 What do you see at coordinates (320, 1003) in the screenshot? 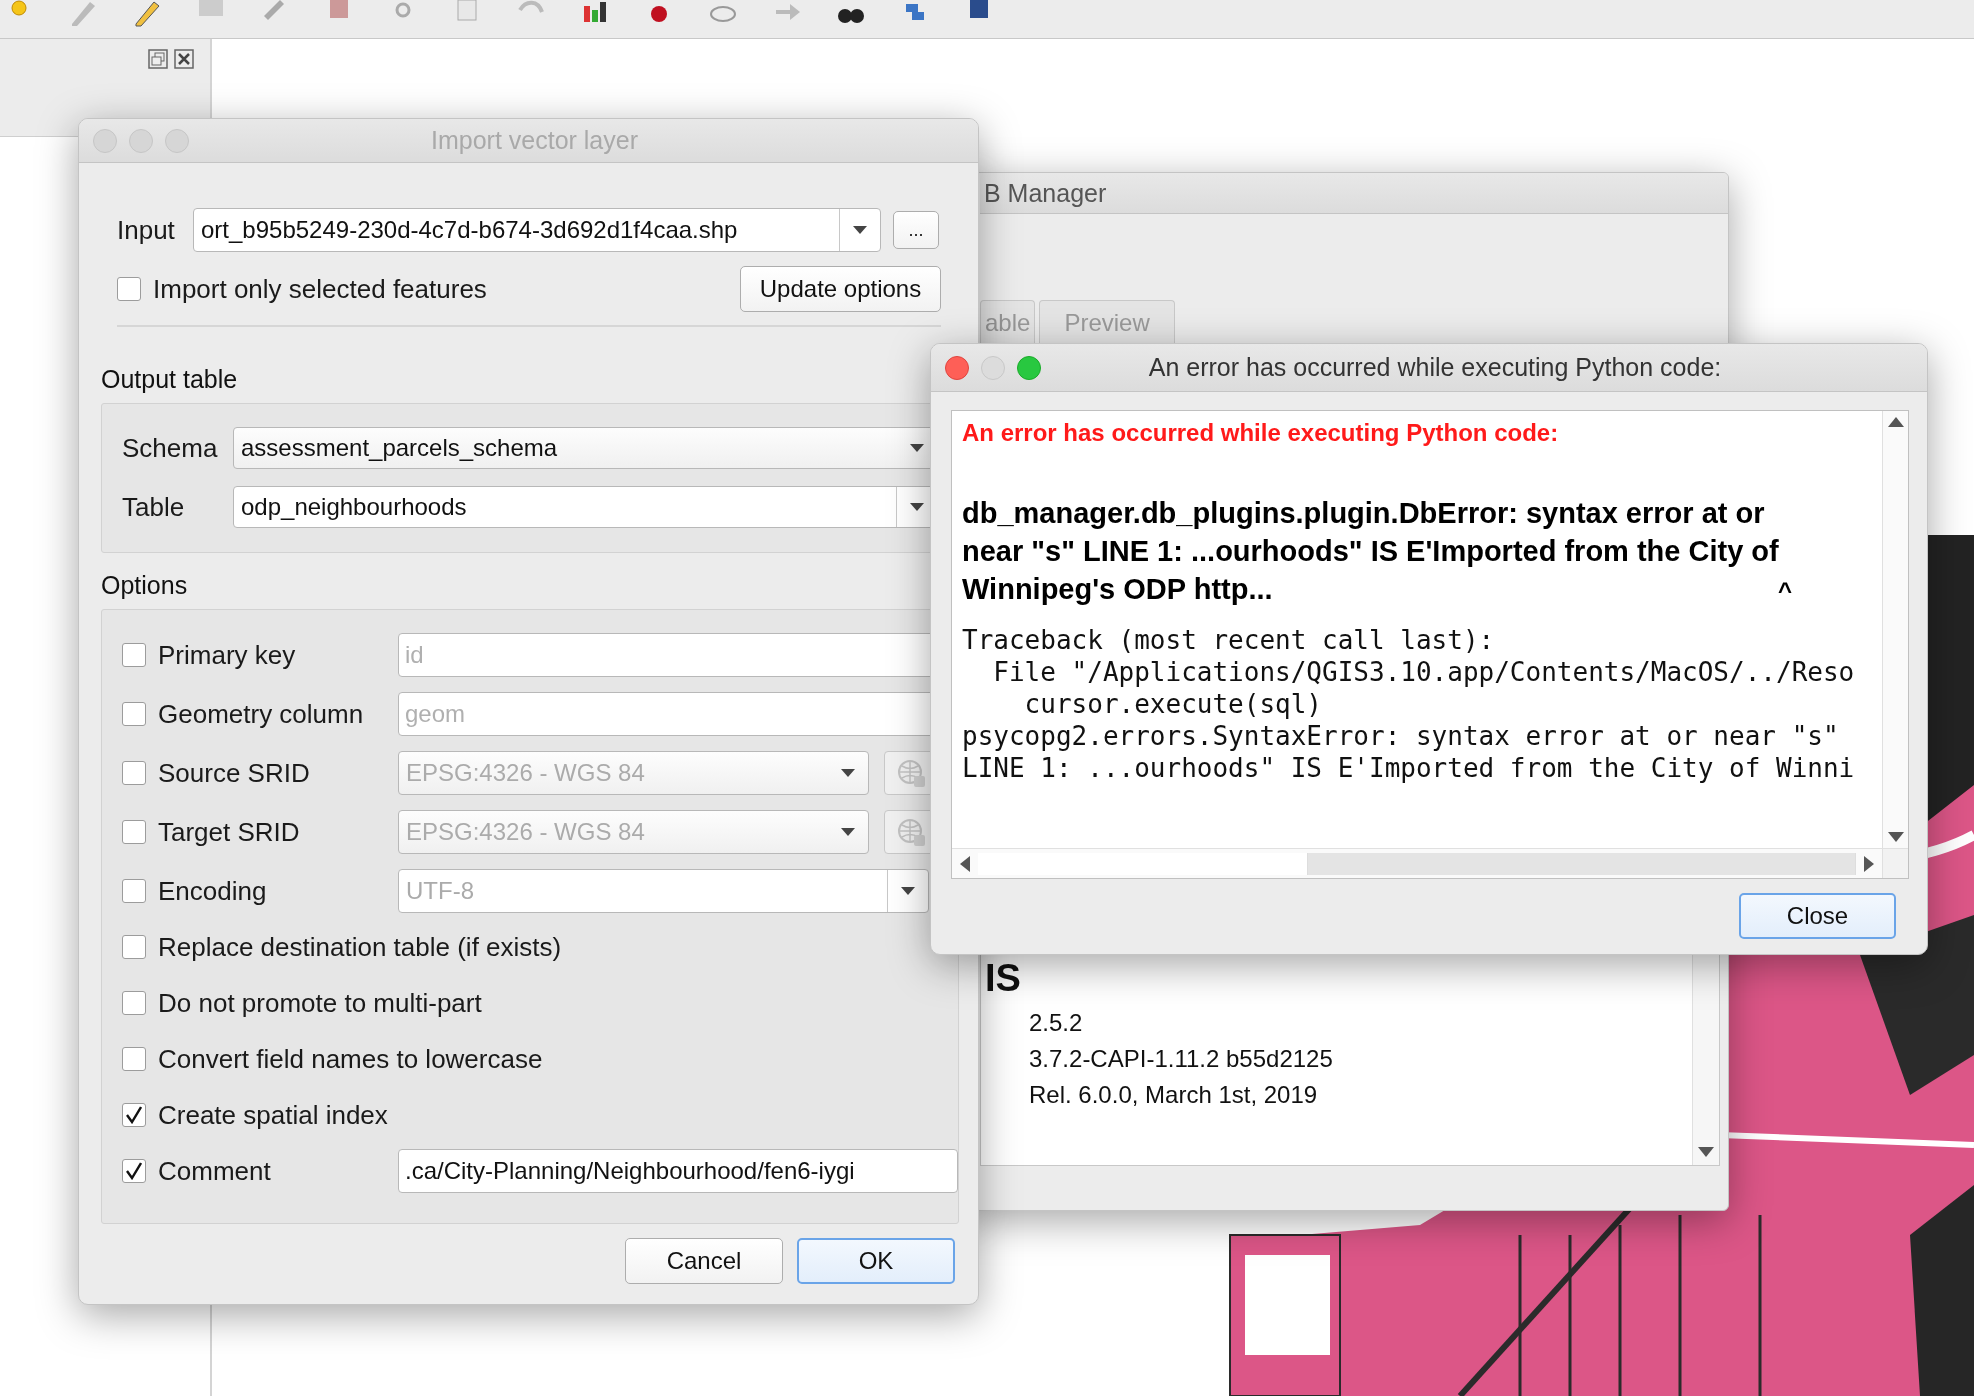
I see `option-label: Do not promote to multi-part` at bounding box center [320, 1003].